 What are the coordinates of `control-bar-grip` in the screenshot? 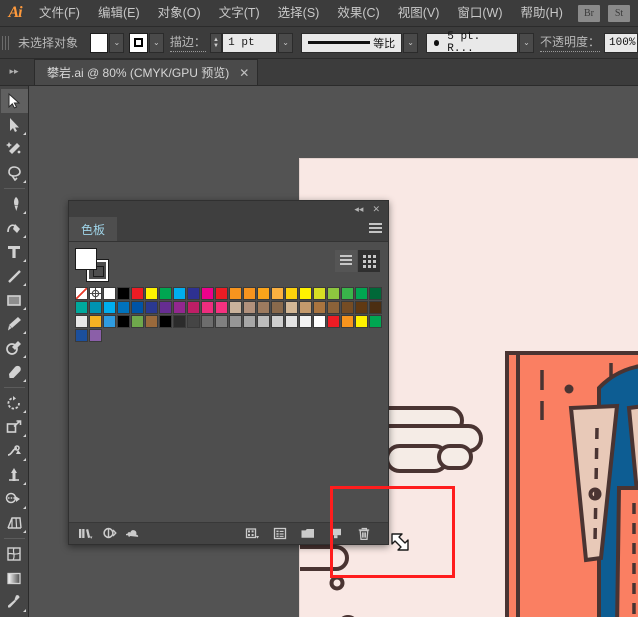 It's located at (5, 42).